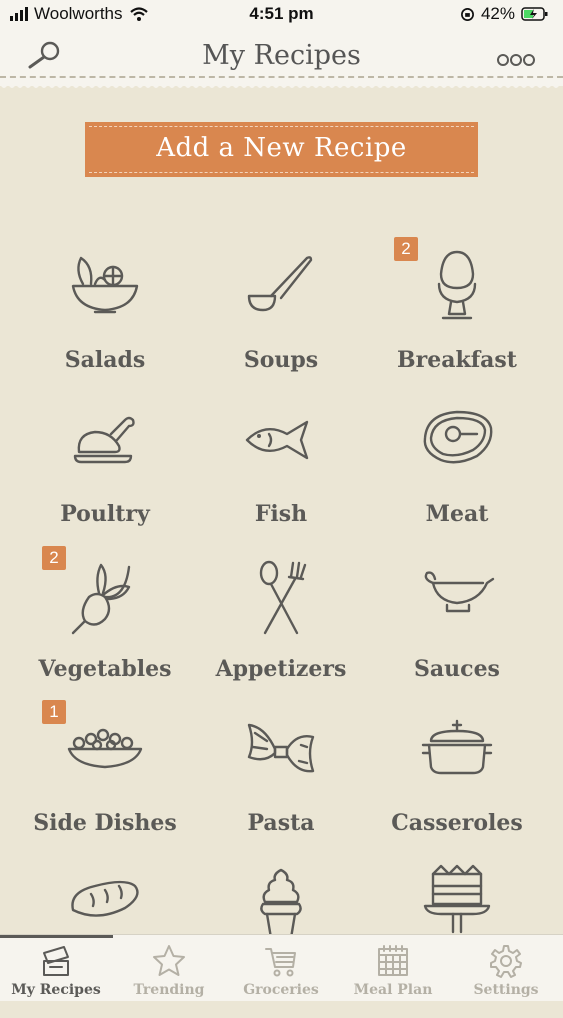 The height and width of the screenshot is (1018, 563). I want to click on recipe-box-icon, so click(56, 961).